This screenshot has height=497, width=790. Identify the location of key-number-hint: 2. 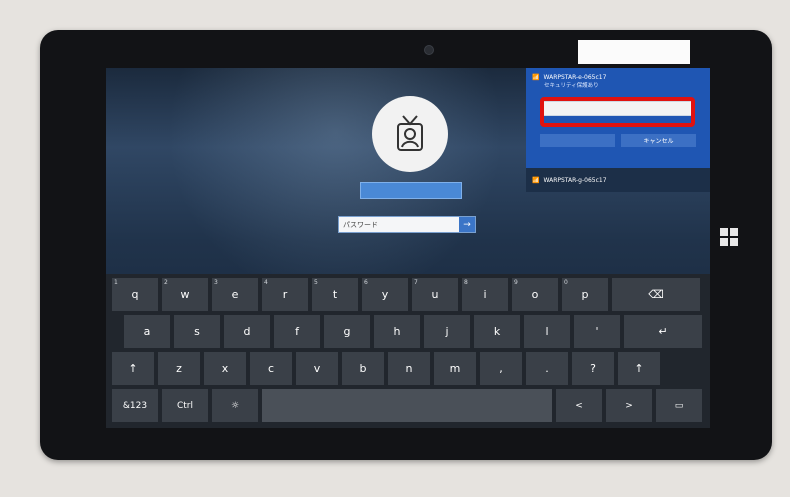
(166, 282).